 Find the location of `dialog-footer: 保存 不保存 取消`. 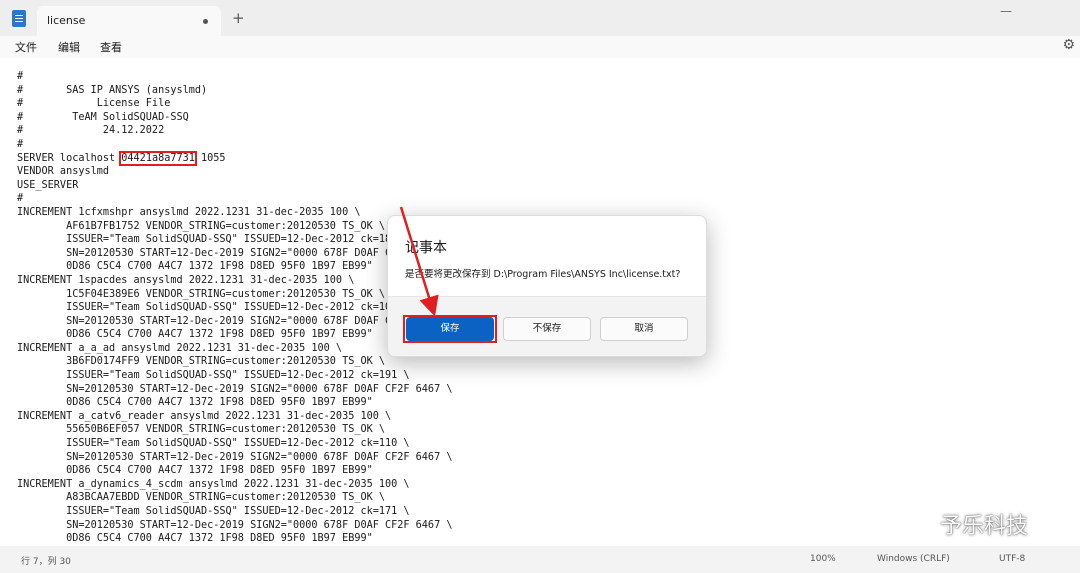

dialog-footer: 保存 不保存 取消 is located at coordinates (547, 326).